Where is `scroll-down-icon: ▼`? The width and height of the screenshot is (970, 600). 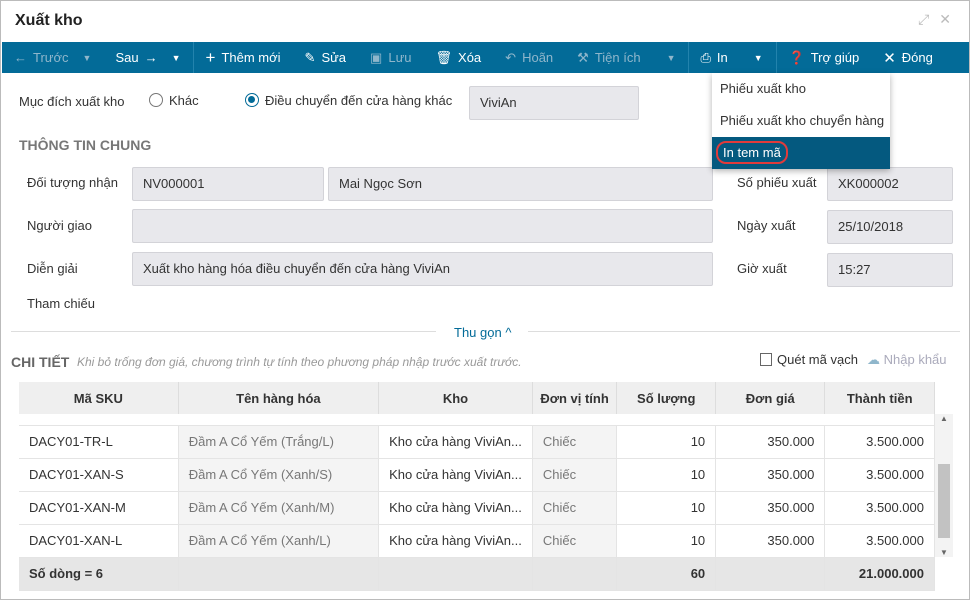 scroll-down-icon: ▼ is located at coordinates (944, 552).